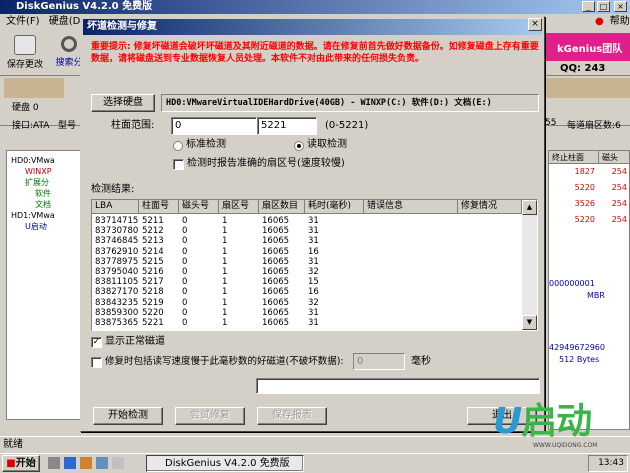 This screenshot has width=630, height=473. Describe the element at coordinates (313, 251) in the screenshot. I see `table-cell: 16` at that location.